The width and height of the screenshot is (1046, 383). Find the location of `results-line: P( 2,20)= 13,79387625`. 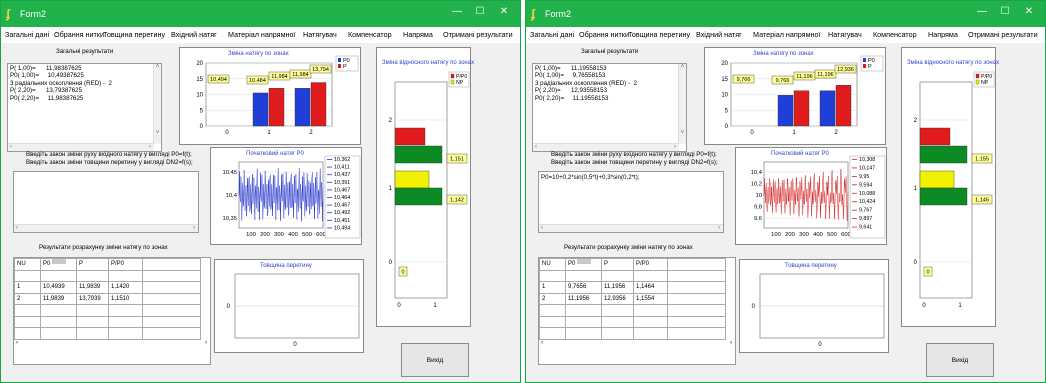

results-line: P( 2,20)= 13,79387625 is located at coordinates (46, 91).